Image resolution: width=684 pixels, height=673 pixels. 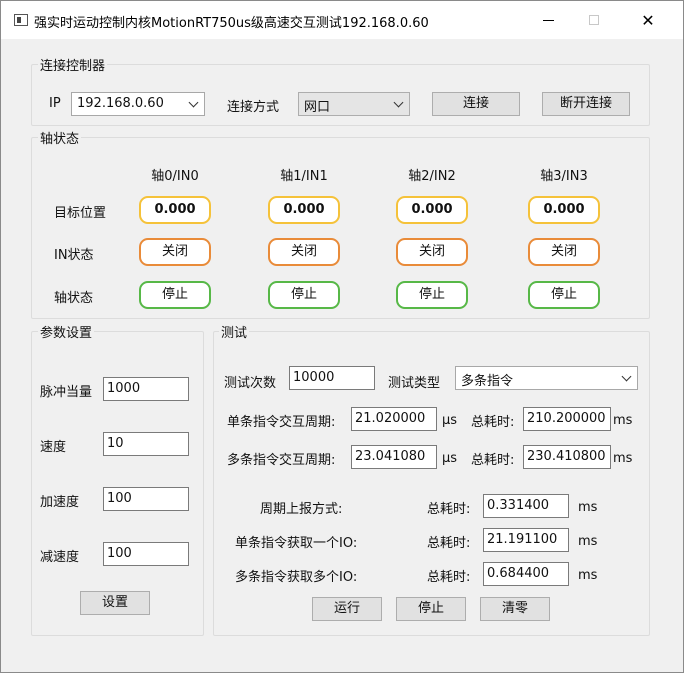 What do you see at coordinates (250, 383) in the screenshot?
I see `test-count-label: 测试次数` at bounding box center [250, 383].